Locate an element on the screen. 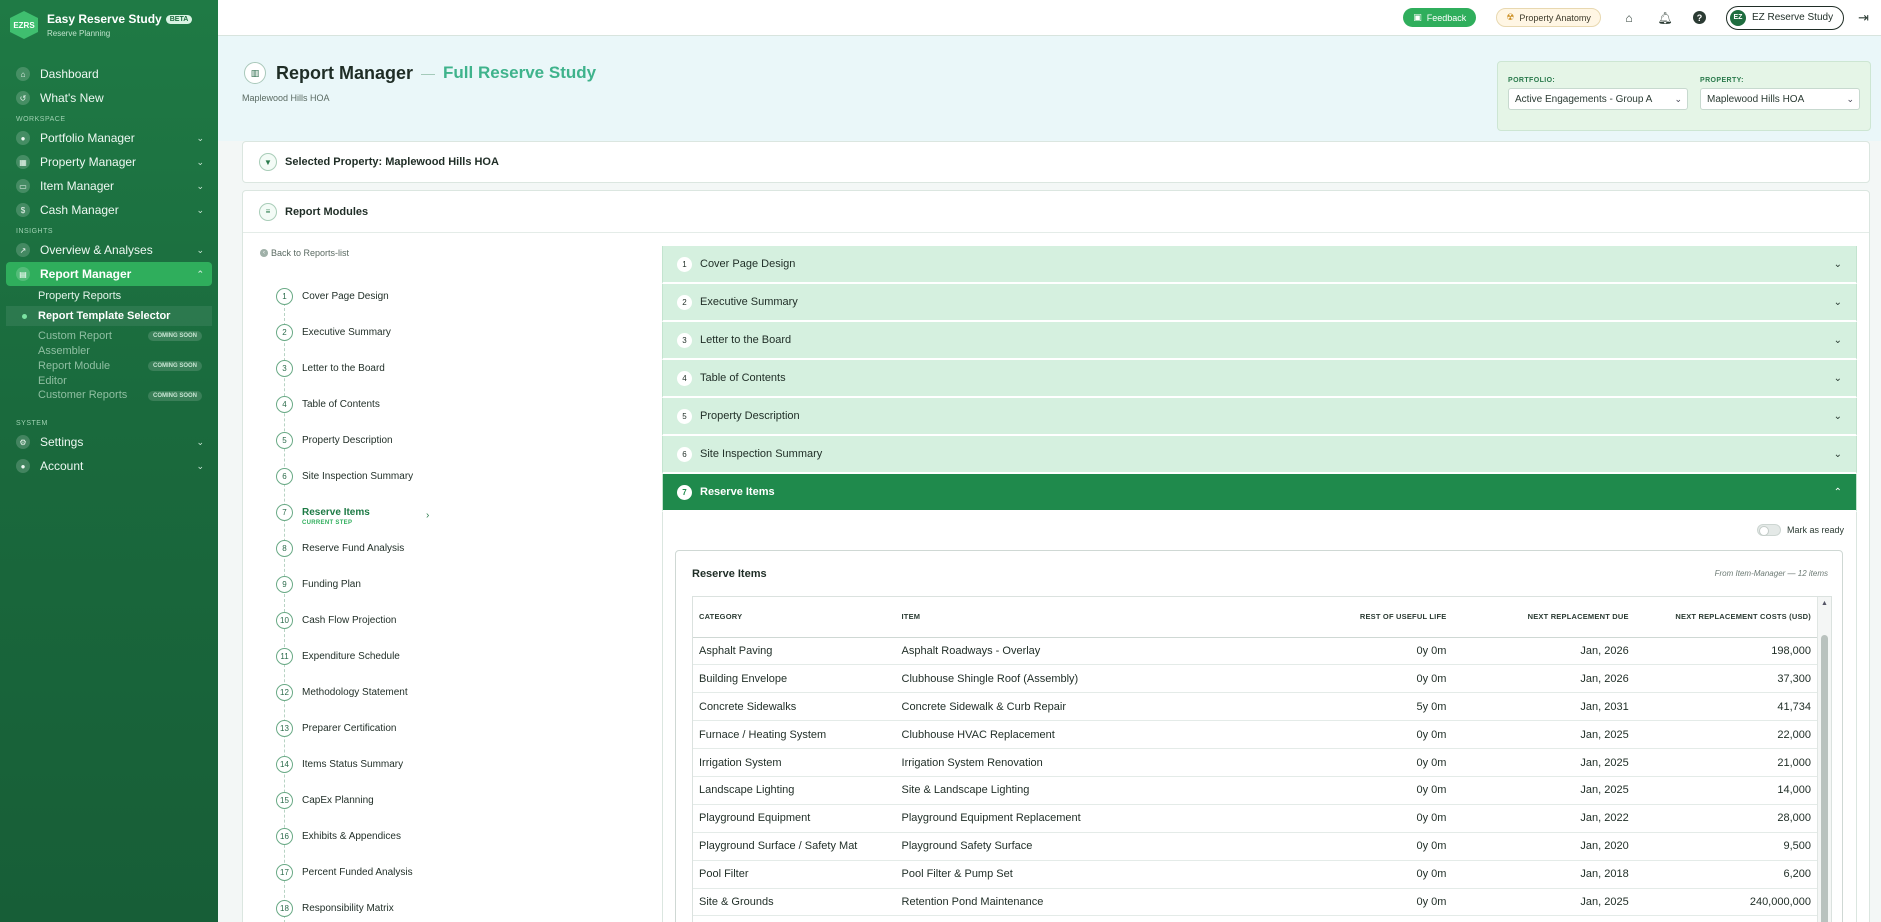 This screenshot has height=922, width=1881. accordion-header: 4 Table of Contents ⌄ is located at coordinates (1259, 379).